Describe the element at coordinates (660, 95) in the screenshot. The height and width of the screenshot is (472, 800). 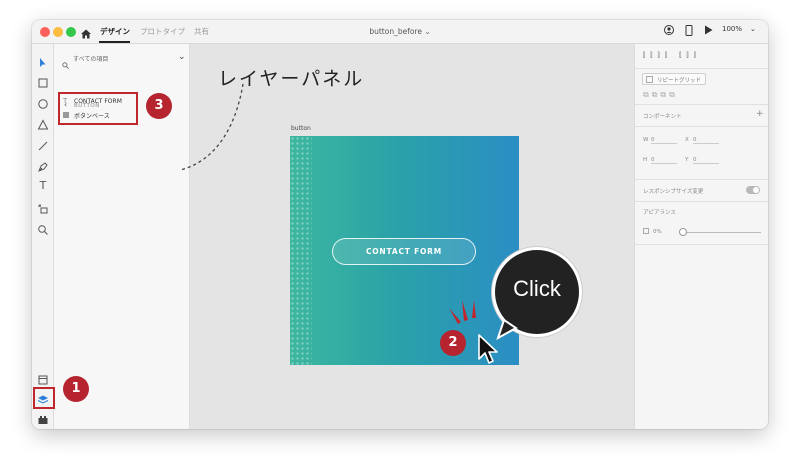
I see `boolean-ops-icons: ⧉⧉⧉⧉` at that location.